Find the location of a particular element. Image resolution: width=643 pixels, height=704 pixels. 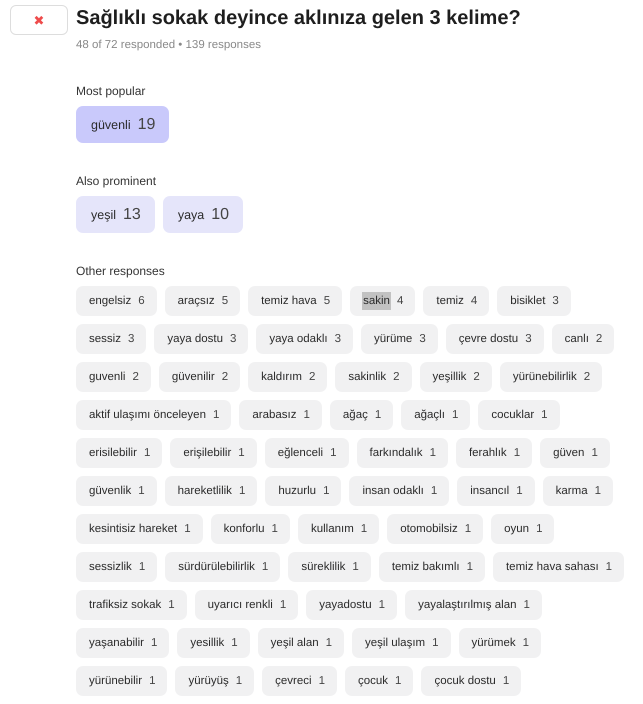

response-word: temiz hava is located at coordinates (289, 301).